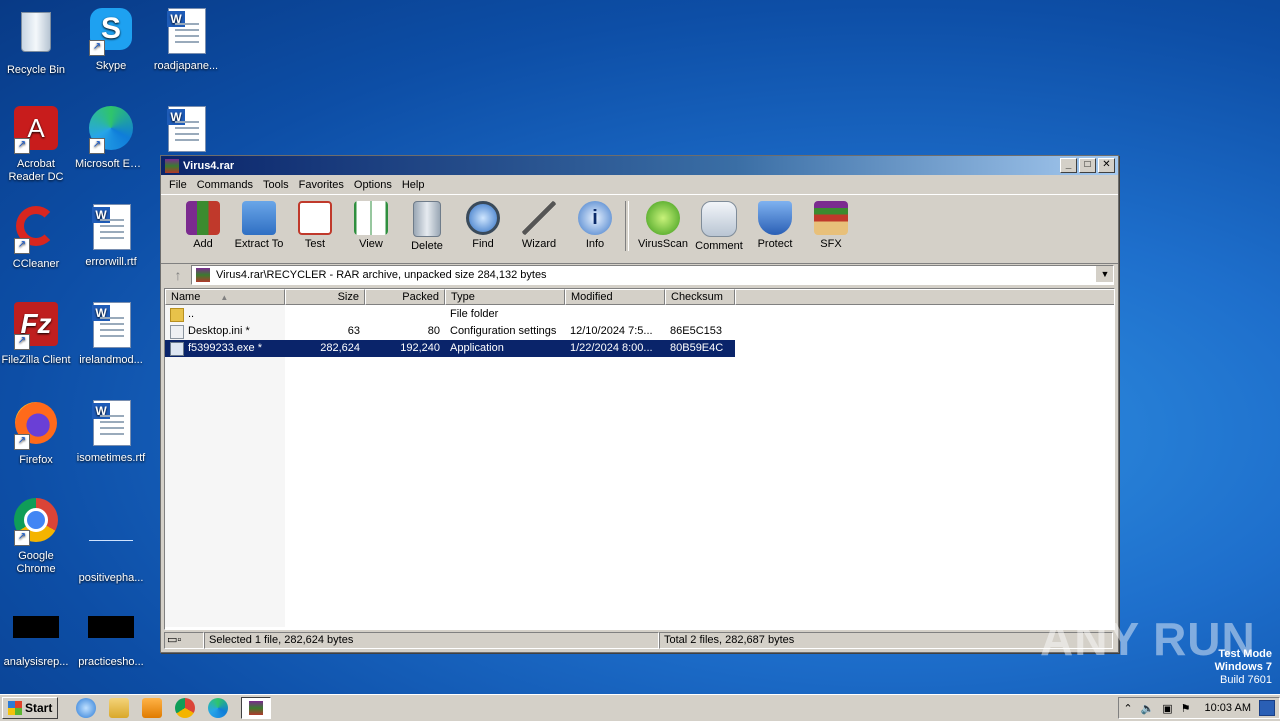 This screenshot has width=1280, height=721. I want to click on internet-explorer-icon, so click(86, 708).